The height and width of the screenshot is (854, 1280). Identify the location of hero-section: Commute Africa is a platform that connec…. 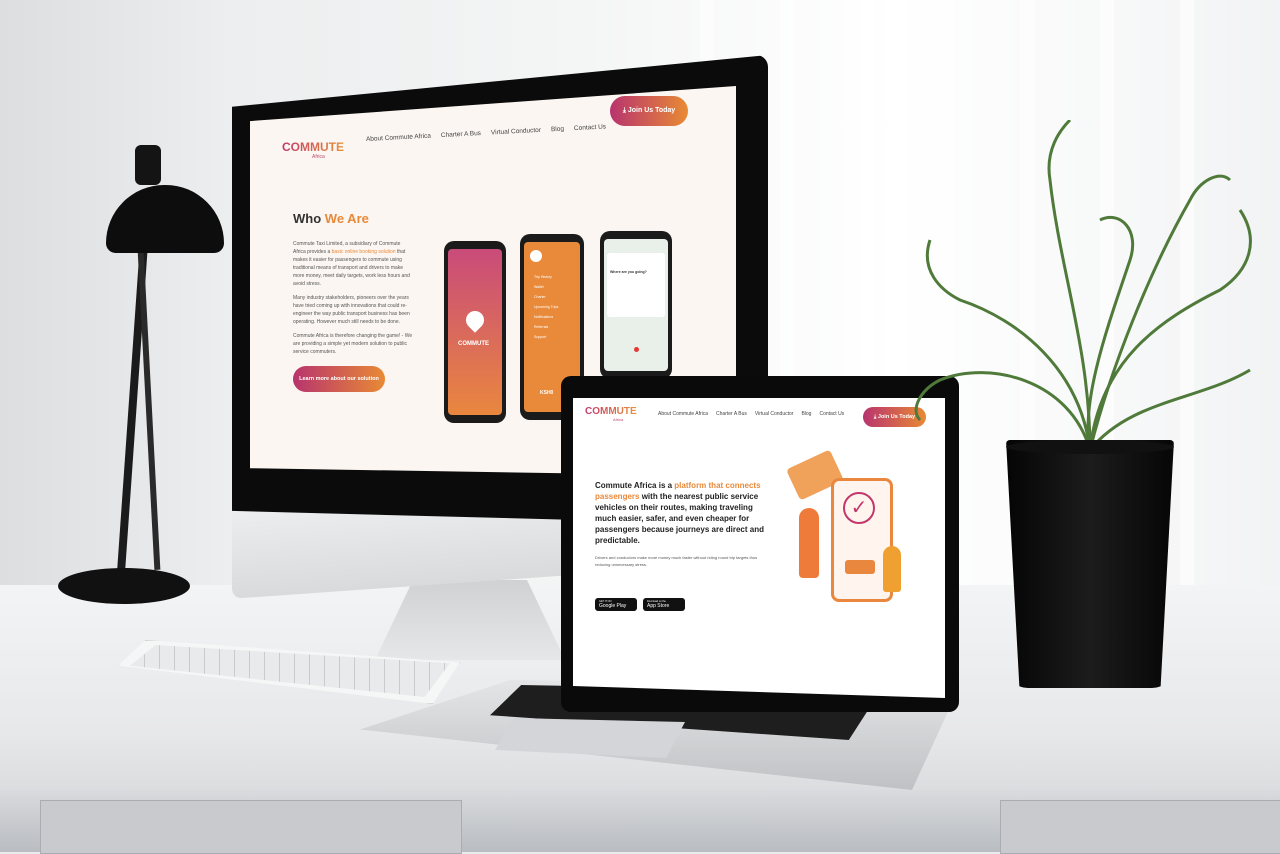
(681, 545).